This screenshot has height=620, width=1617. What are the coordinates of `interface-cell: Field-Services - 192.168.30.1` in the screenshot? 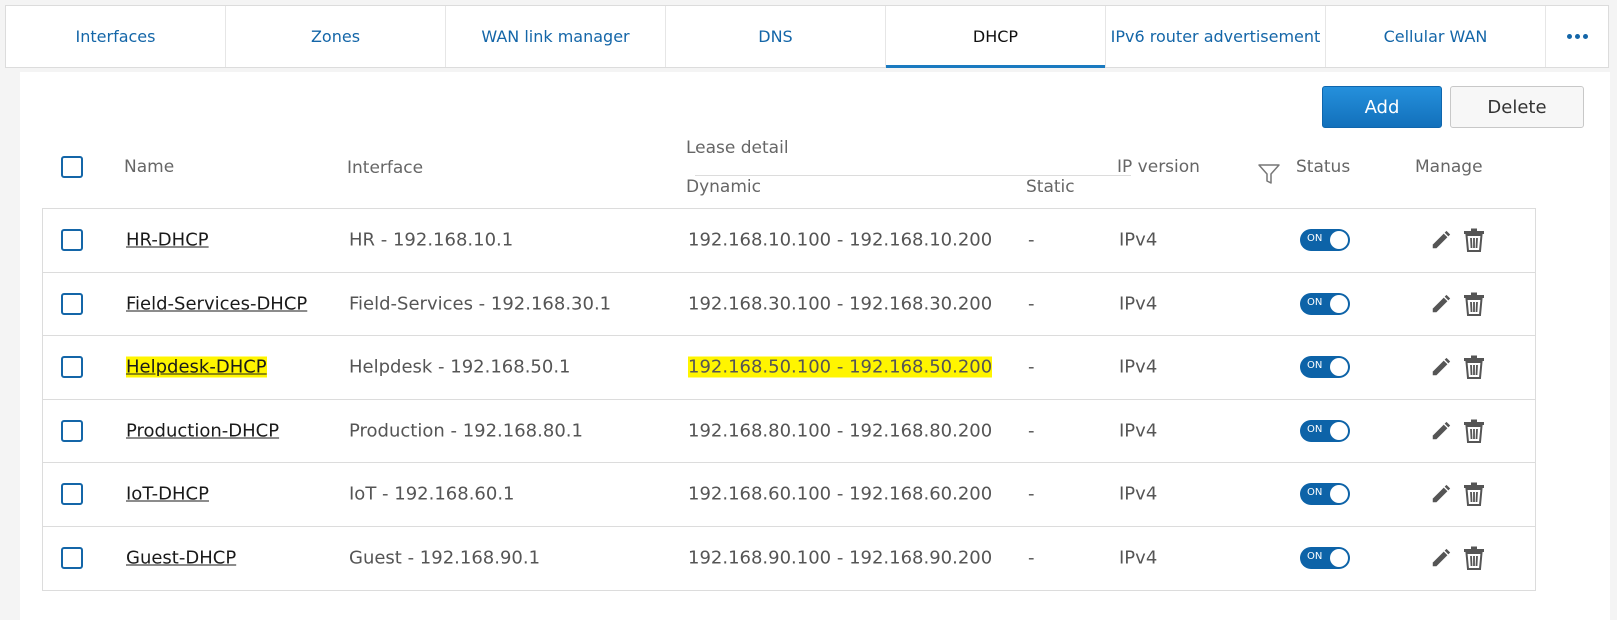 It's located at (480, 304).